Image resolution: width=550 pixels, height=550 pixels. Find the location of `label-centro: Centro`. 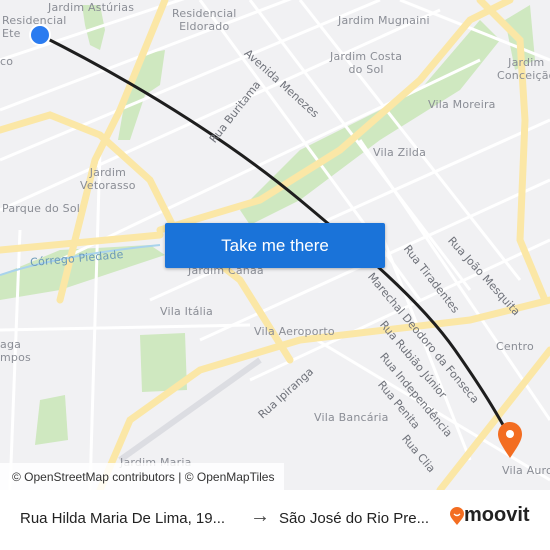

label-centro: Centro is located at coordinates (515, 346).